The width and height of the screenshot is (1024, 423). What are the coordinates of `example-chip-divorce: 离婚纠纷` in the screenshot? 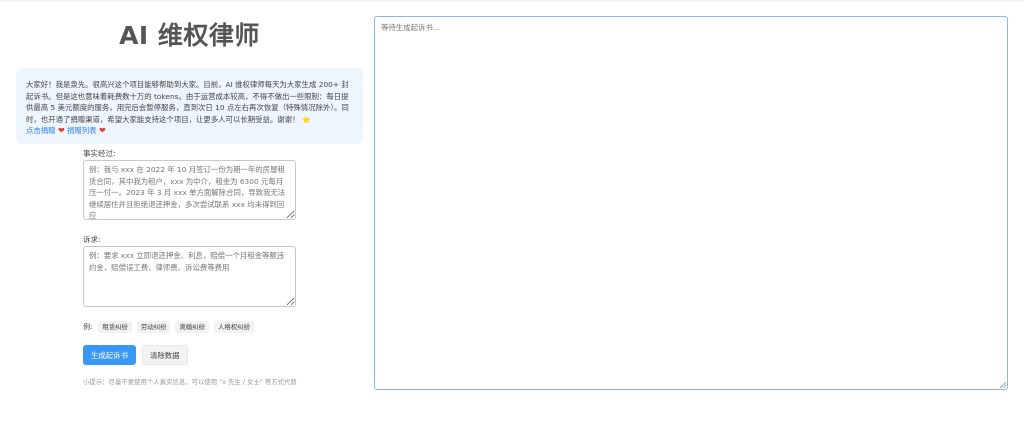 It's located at (192, 326).